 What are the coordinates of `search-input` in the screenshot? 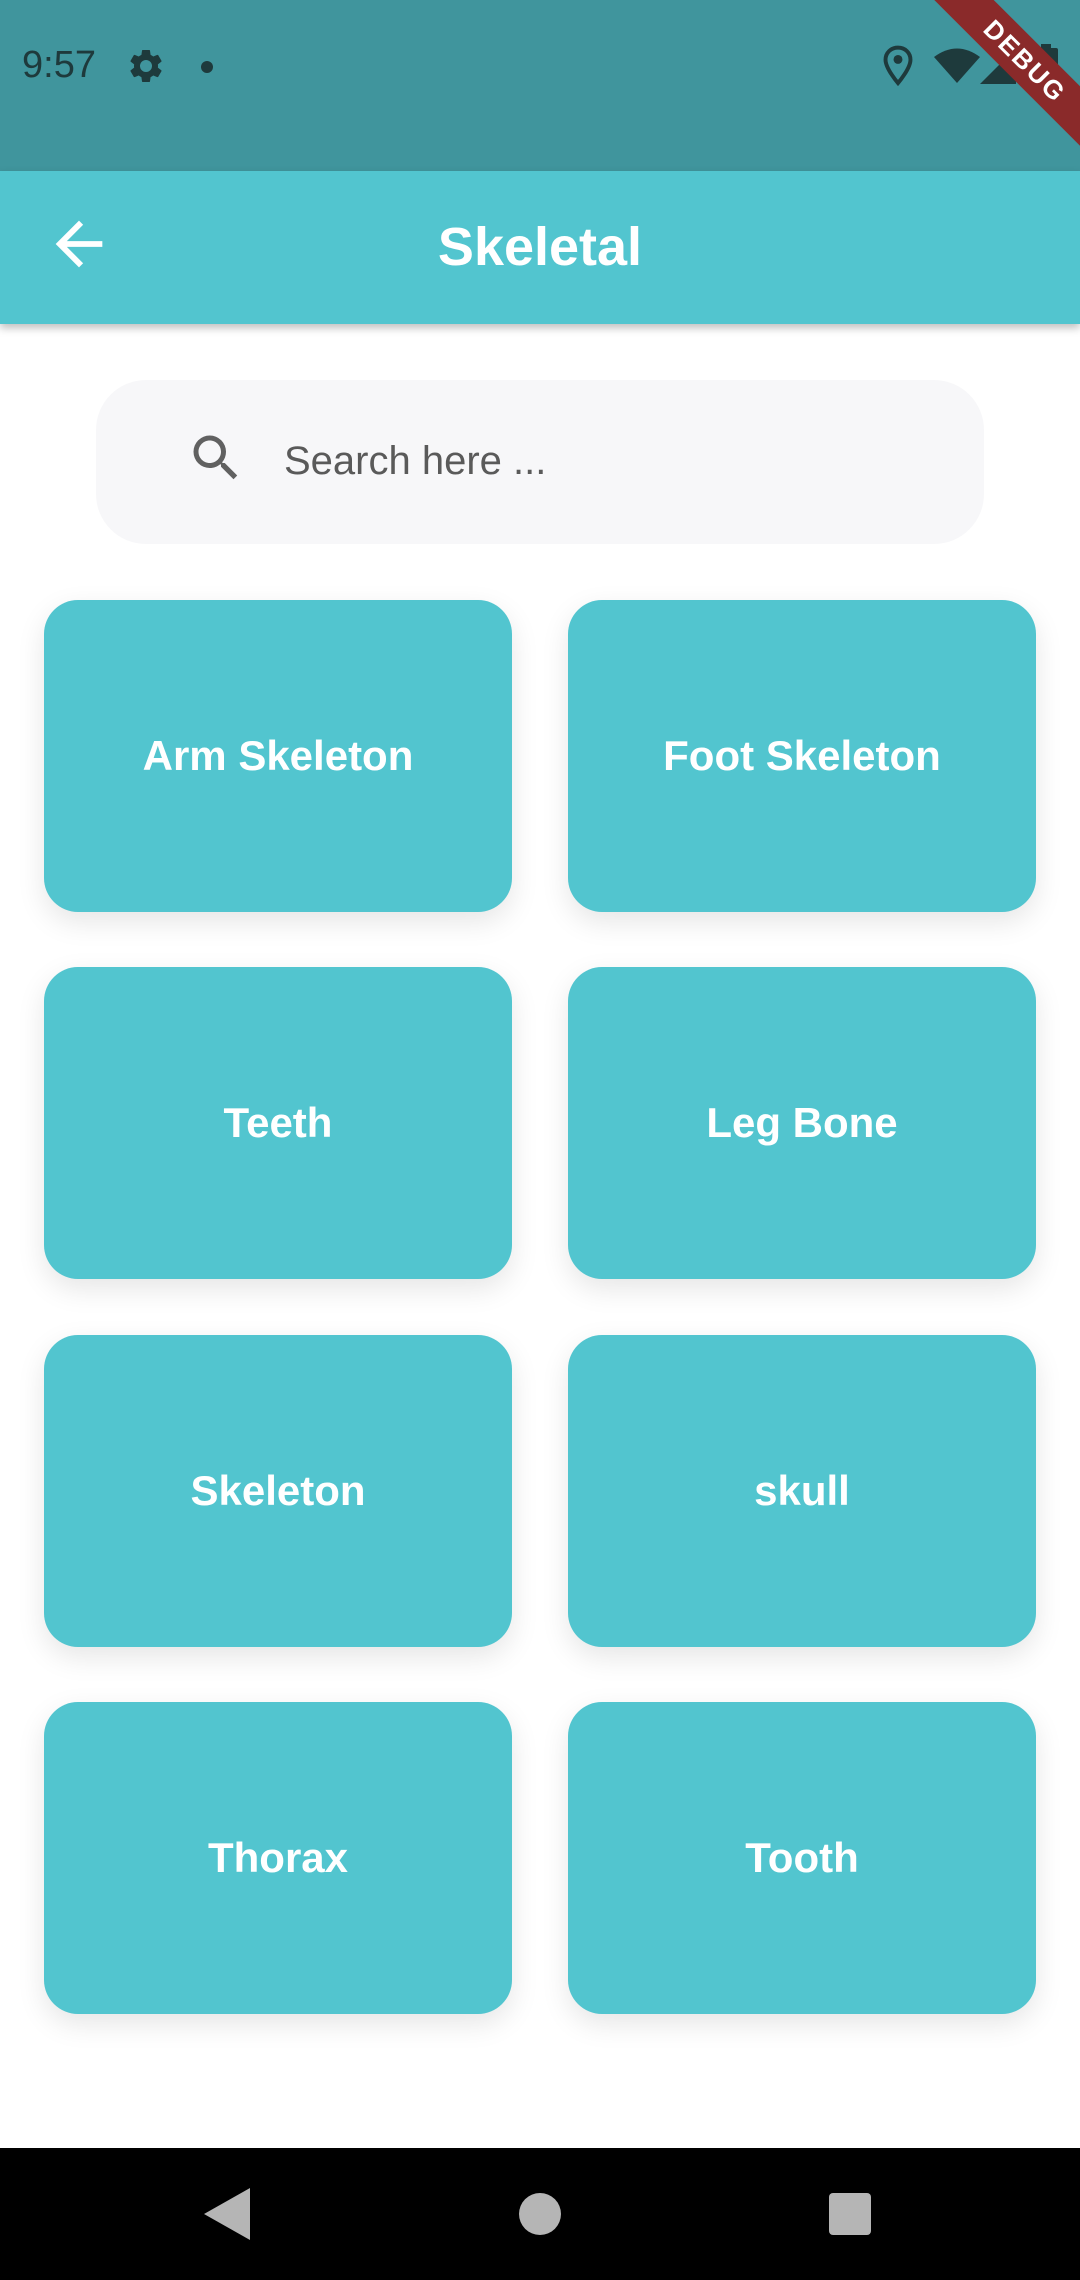 It's located at (604, 461).